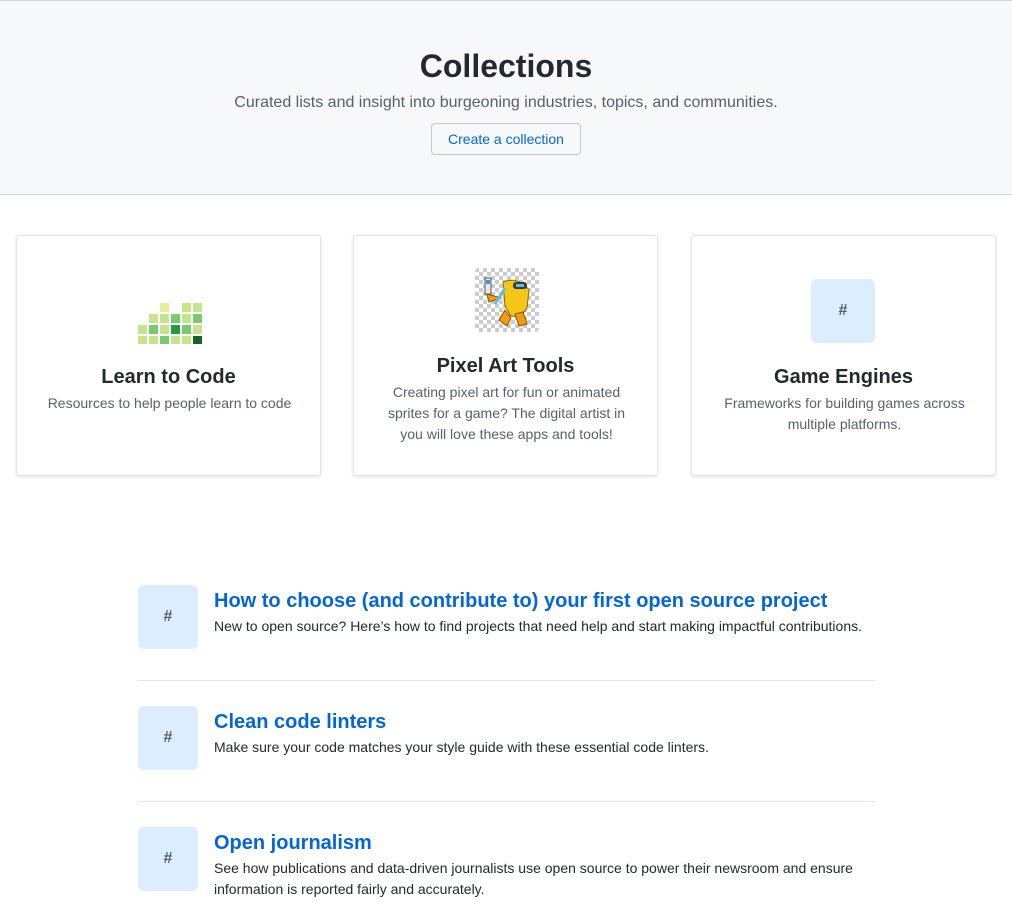 The height and width of the screenshot is (911, 1012). Describe the element at coordinates (169, 403) in the screenshot. I see `card-description: Resources to help people learn to code` at that location.